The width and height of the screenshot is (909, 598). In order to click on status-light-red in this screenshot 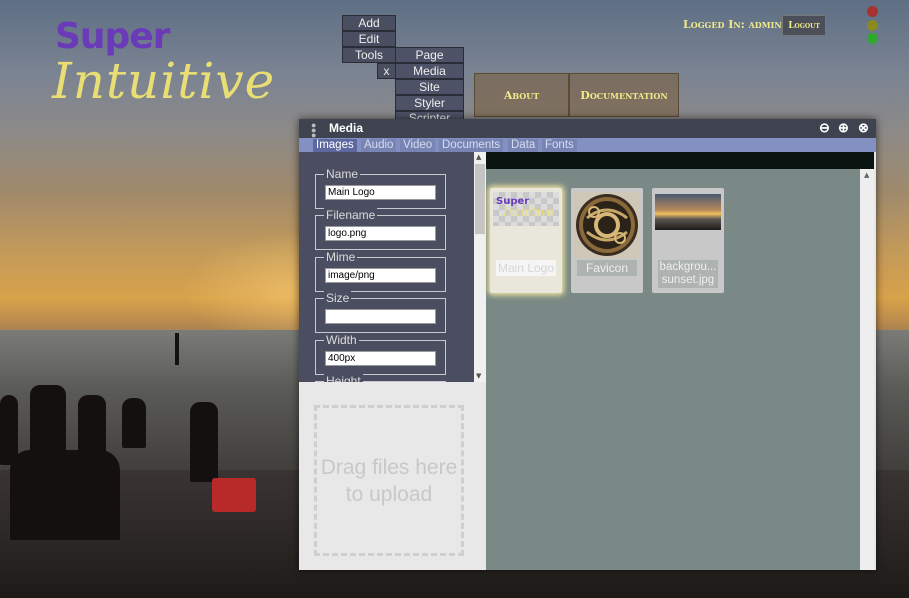, I will do `click(872, 11)`.